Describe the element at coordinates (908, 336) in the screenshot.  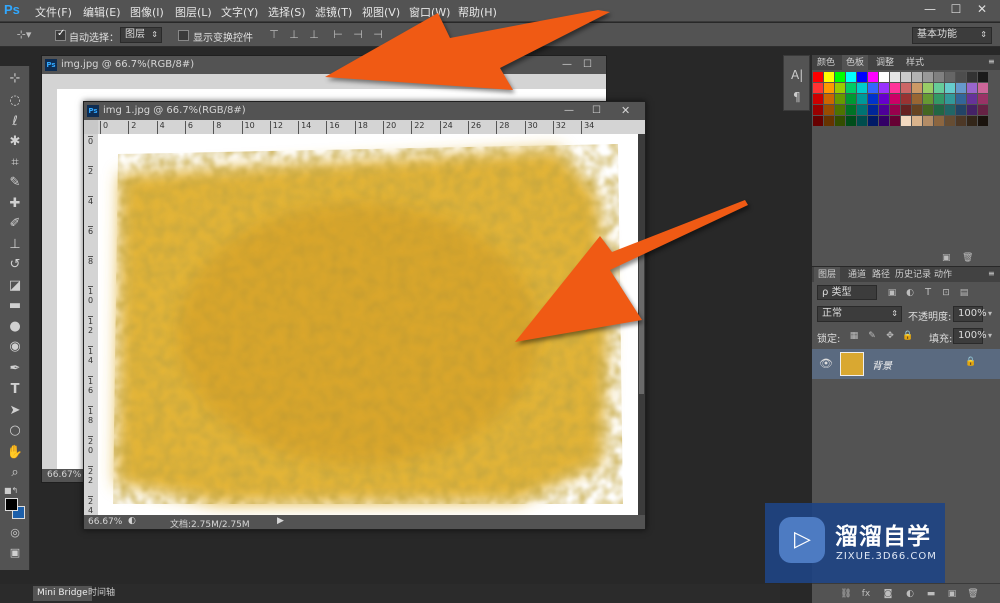
I see `lock-all-icon: 🔒` at that location.